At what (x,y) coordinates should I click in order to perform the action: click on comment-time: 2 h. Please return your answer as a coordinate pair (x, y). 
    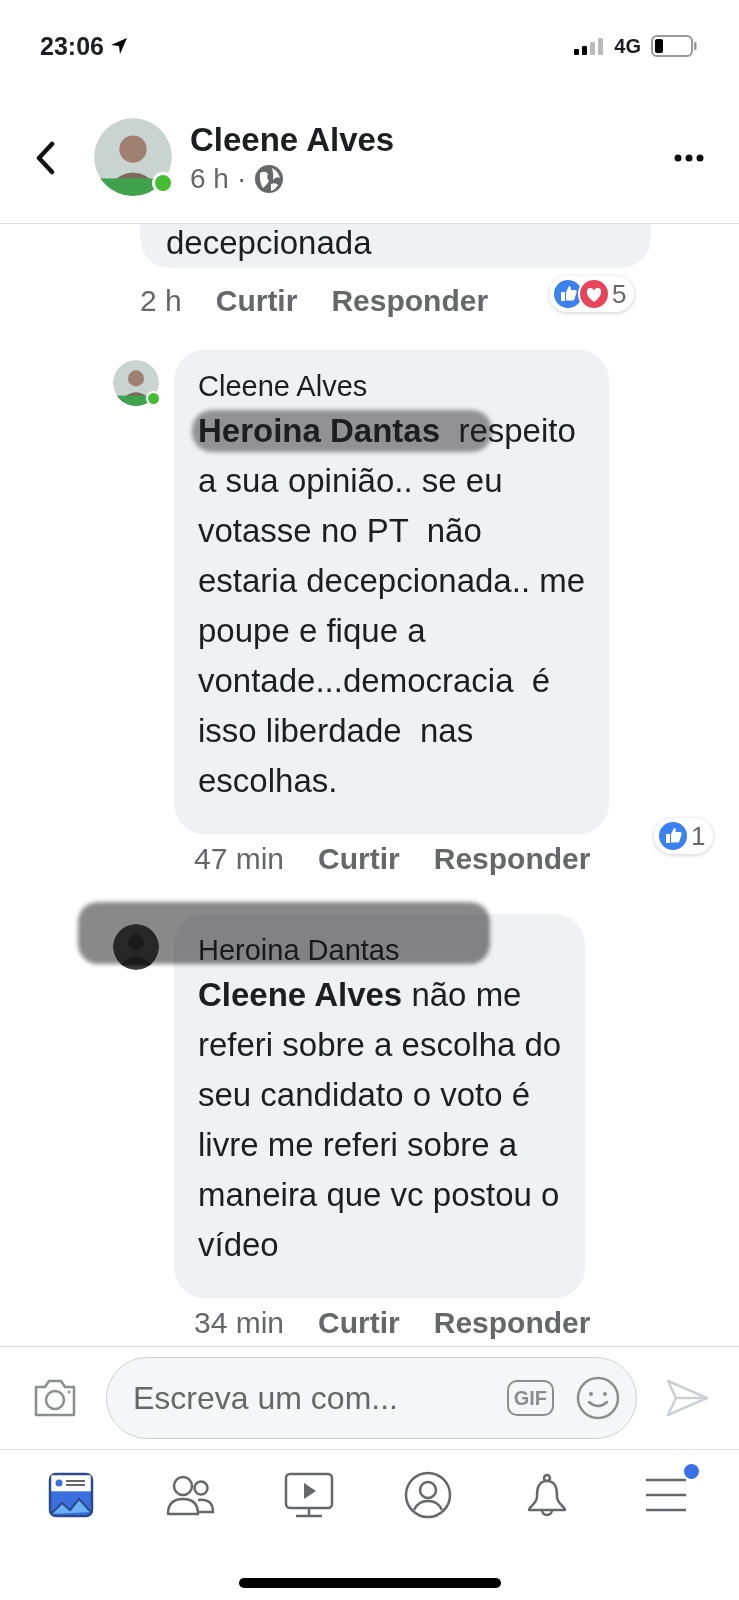
    Looking at the image, I should click on (161, 301).